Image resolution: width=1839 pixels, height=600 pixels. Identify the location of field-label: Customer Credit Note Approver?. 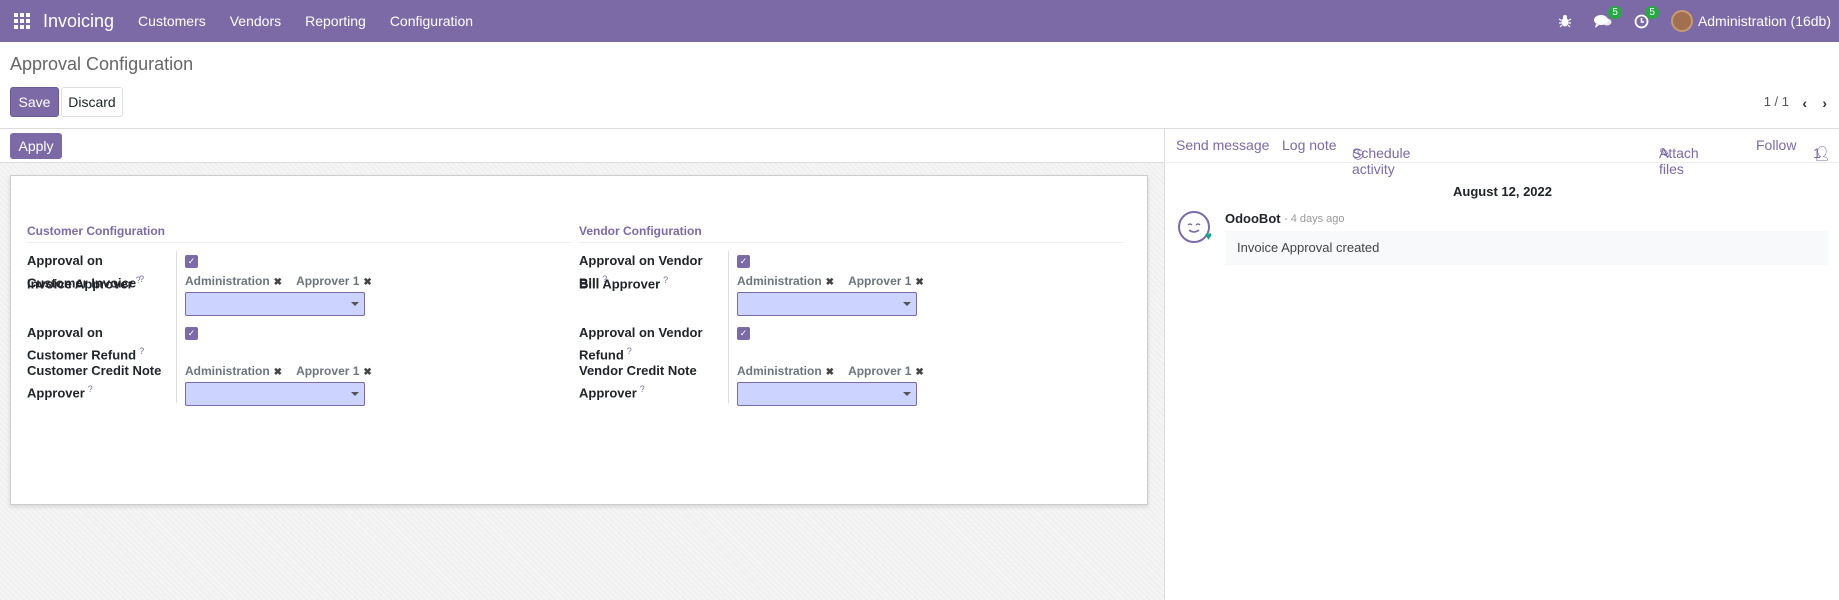
(102, 382).